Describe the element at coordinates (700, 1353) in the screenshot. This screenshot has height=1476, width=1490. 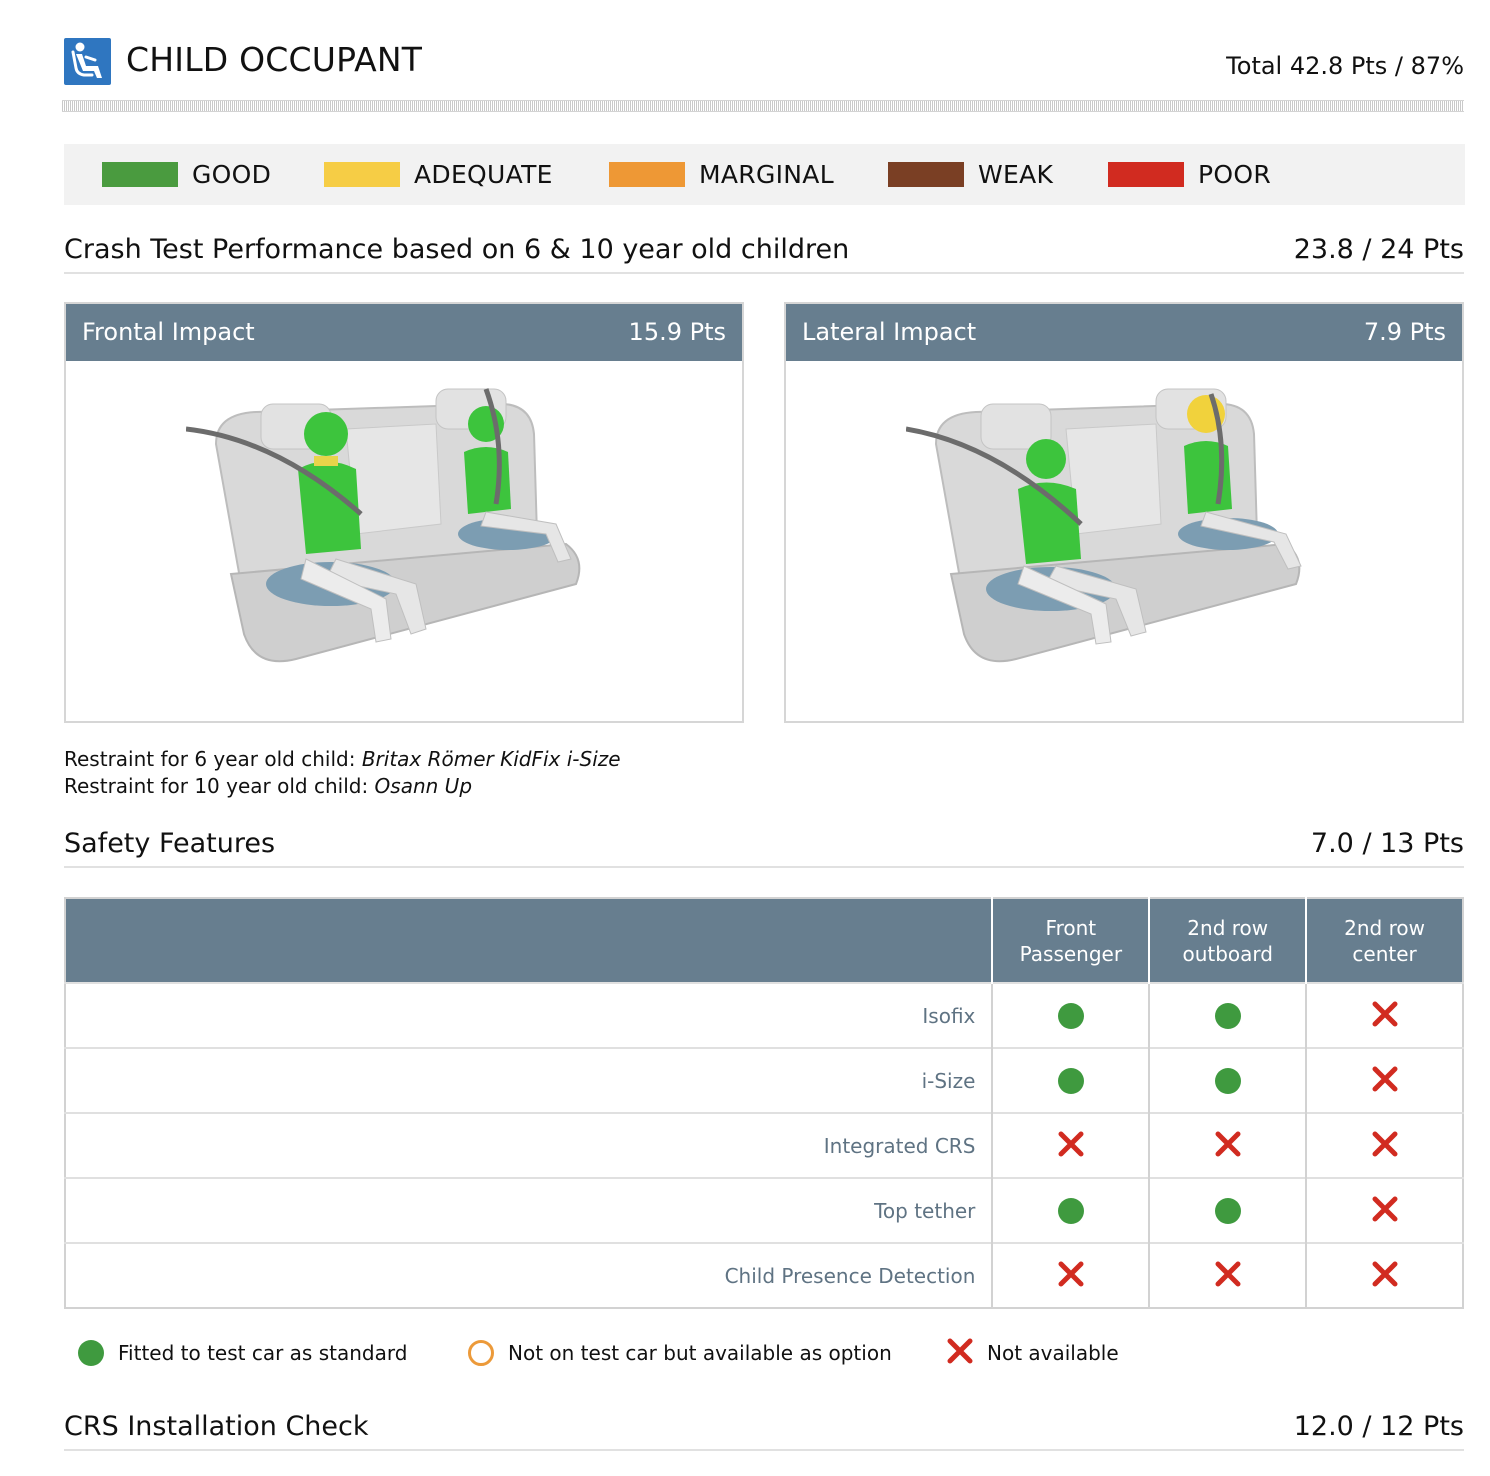
I see `symbol-label: Not on test car but available as option` at that location.